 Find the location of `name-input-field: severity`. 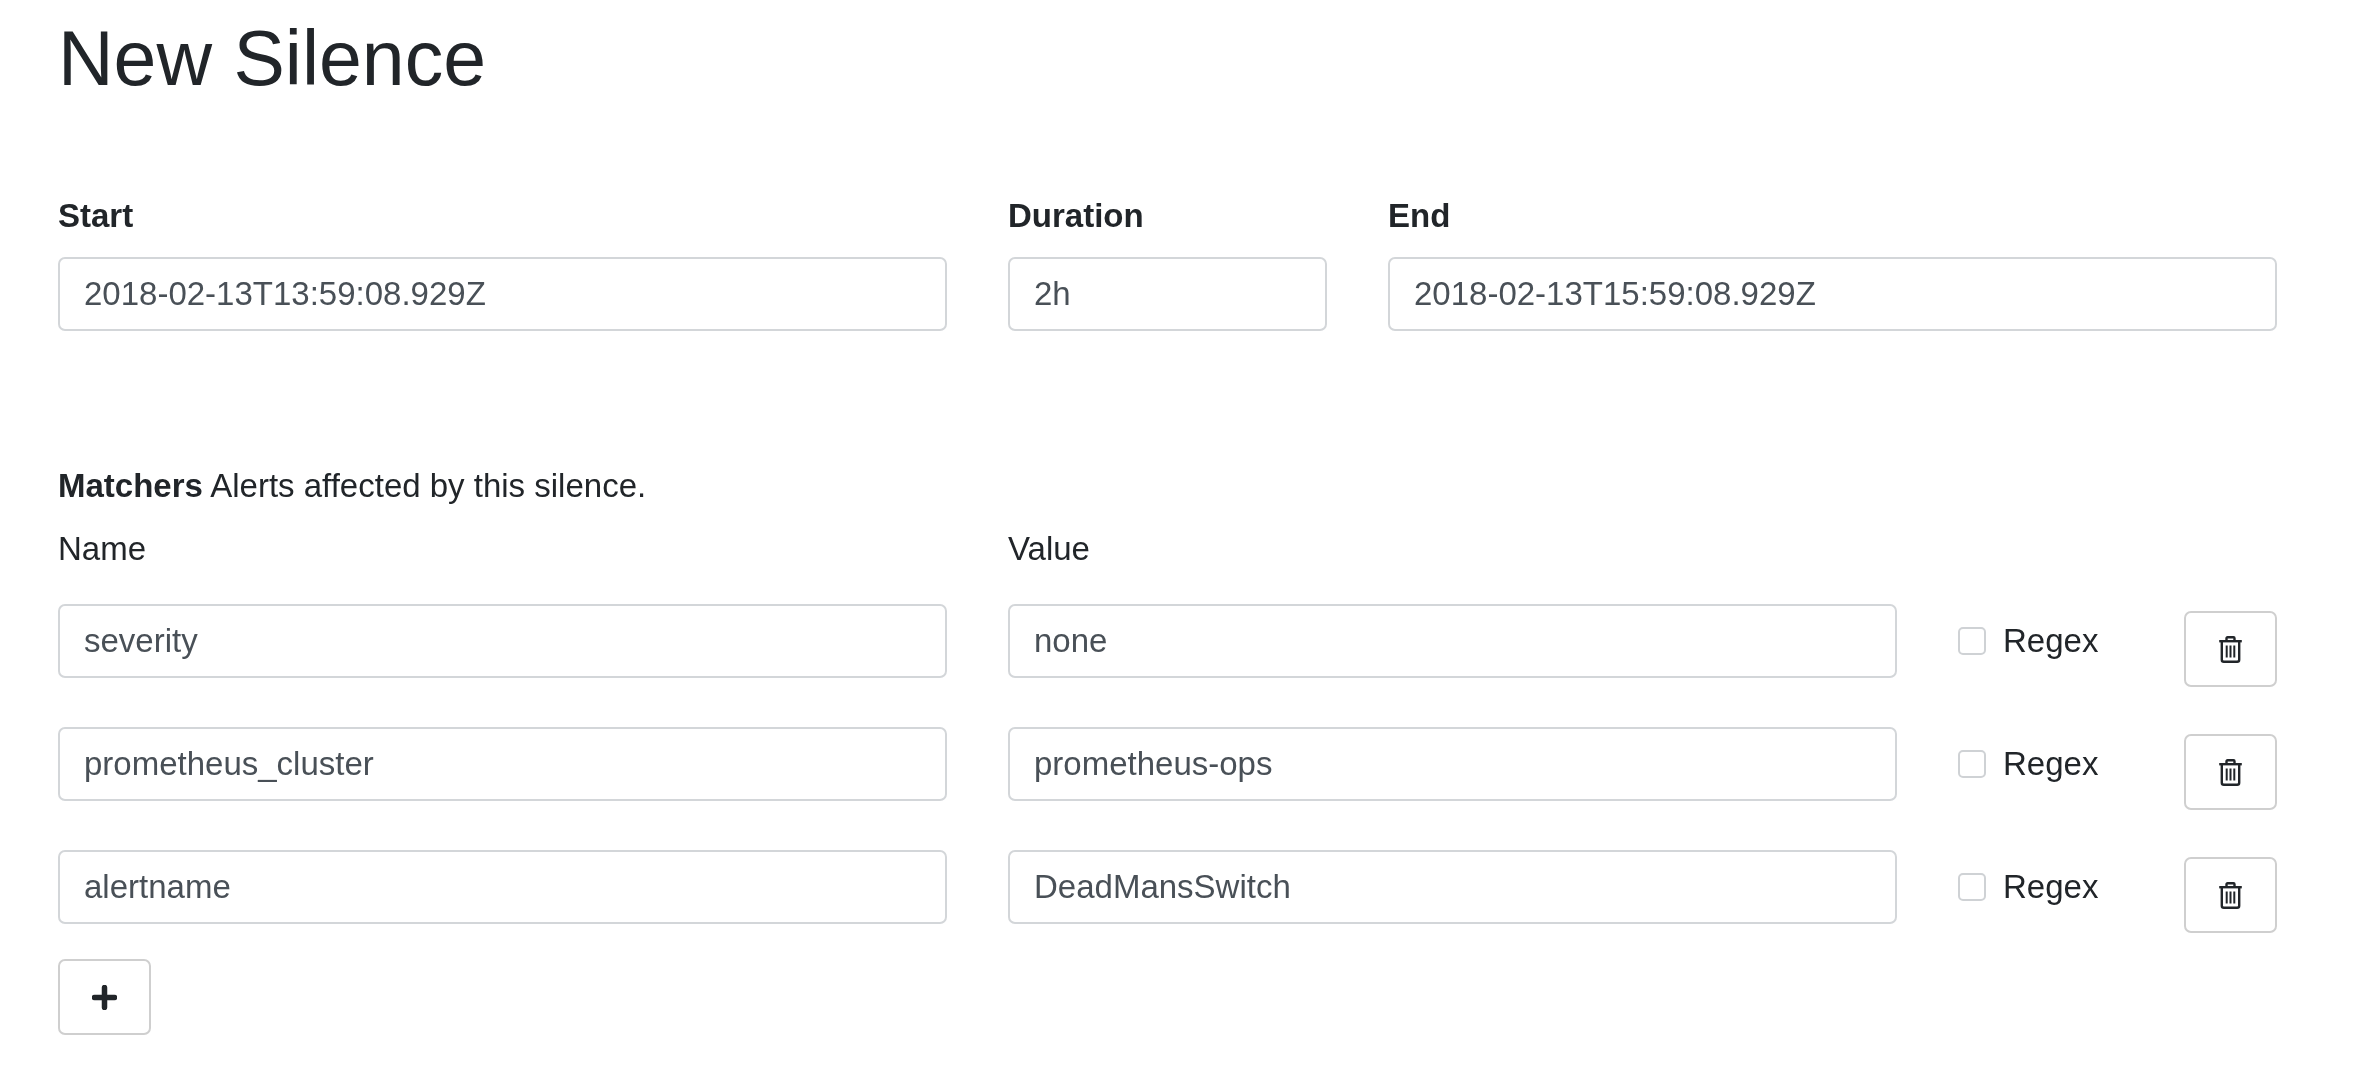

name-input-field: severity is located at coordinates (502, 641).